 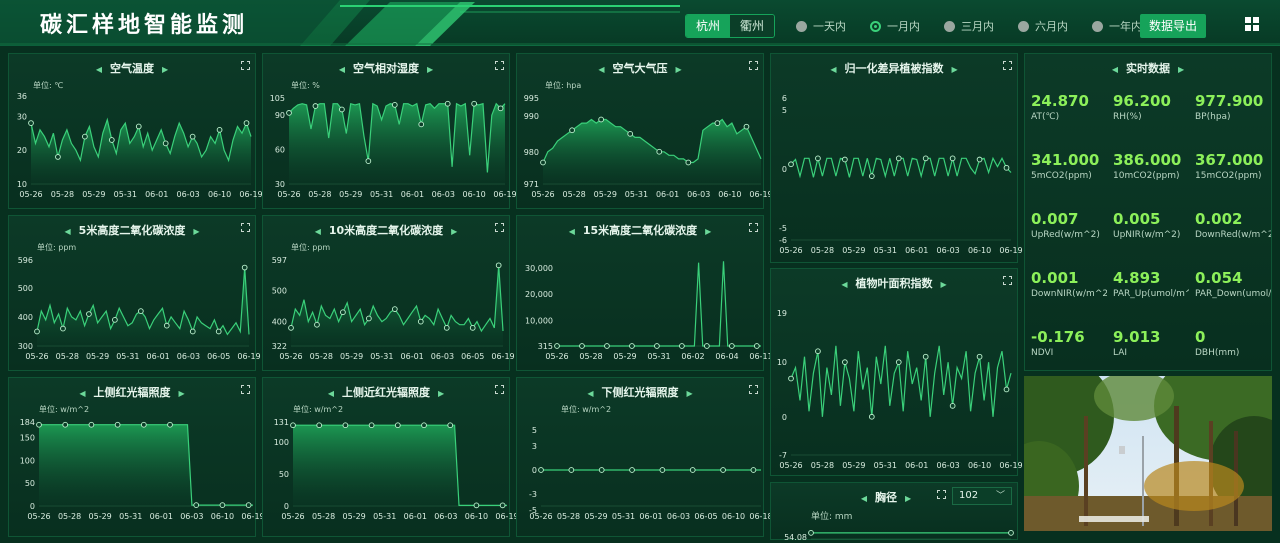 I want to click on realtime-value: 0.054, so click(x=1219, y=278).